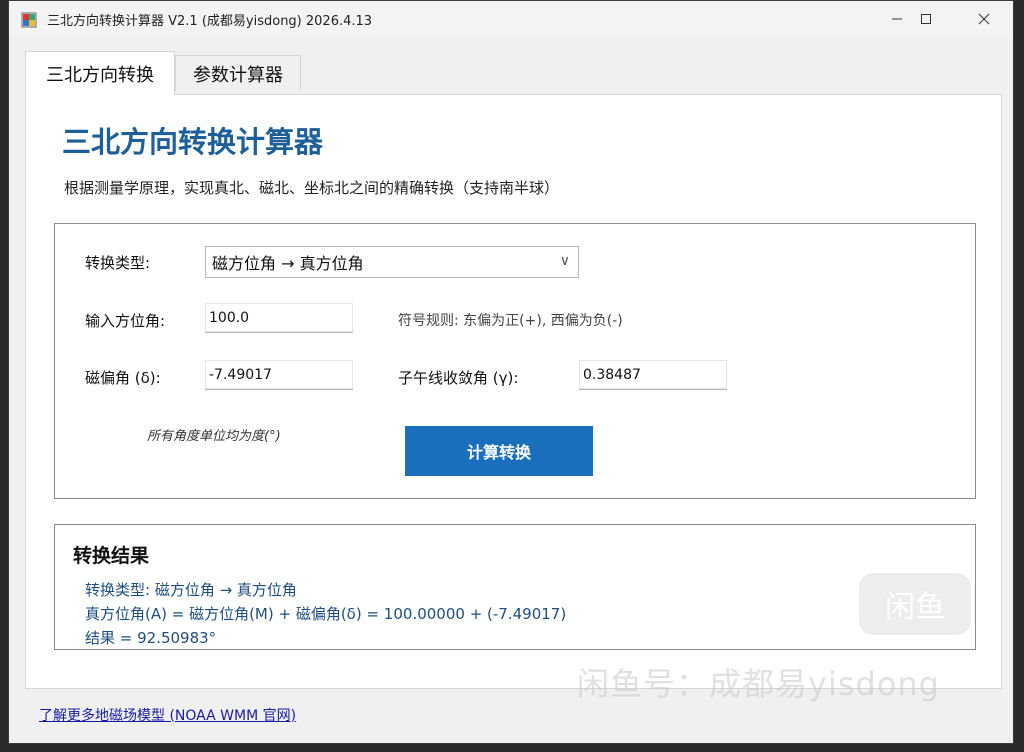 The image size is (1024, 752). What do you see at coordinates (29, 20) in the screenshot?
I see `app-icon` at bounding box center [29, 20].